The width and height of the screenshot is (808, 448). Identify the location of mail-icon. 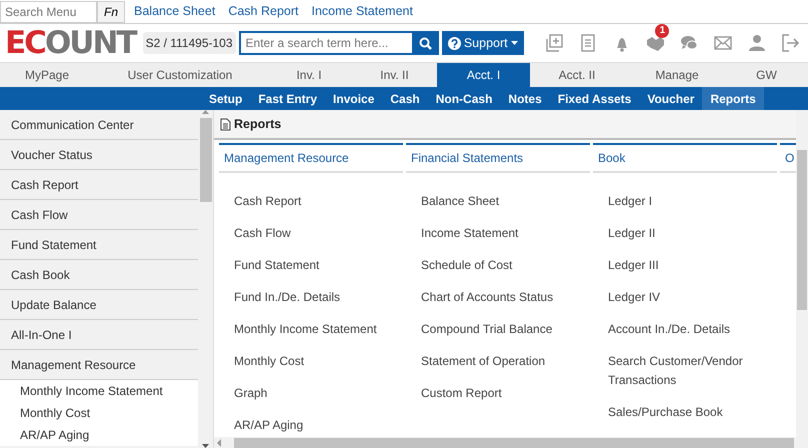
(723, 43).